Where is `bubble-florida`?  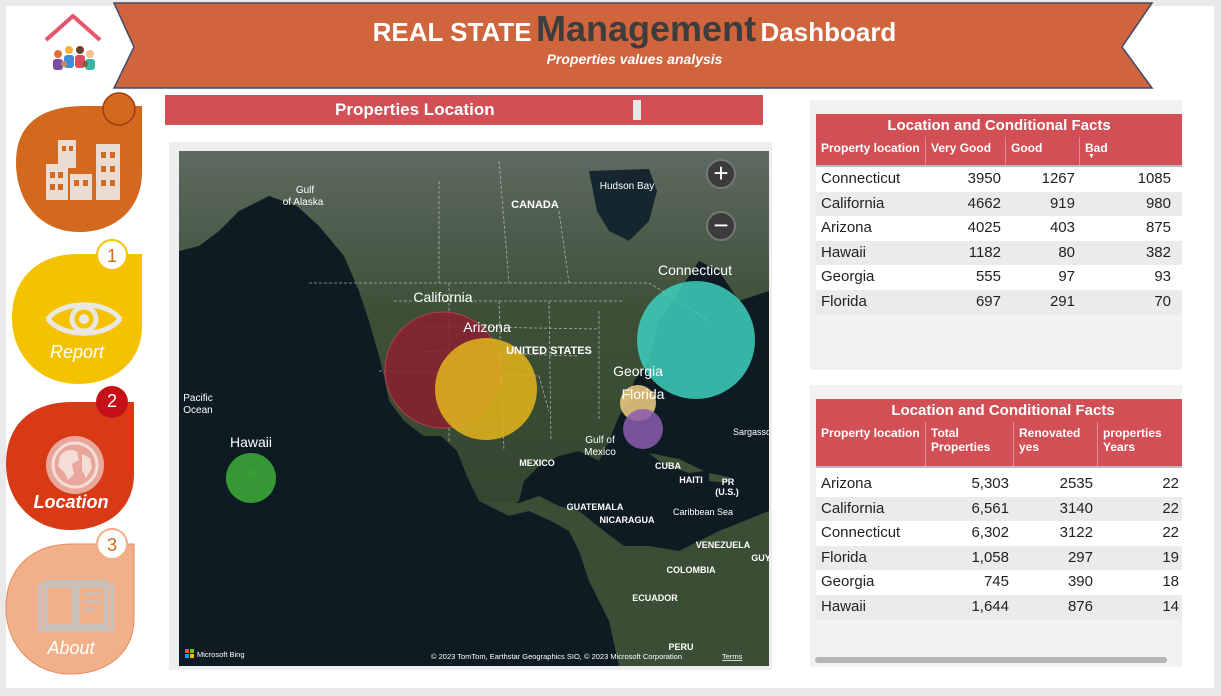
bubble-florida is located at coordinates (643, 429).